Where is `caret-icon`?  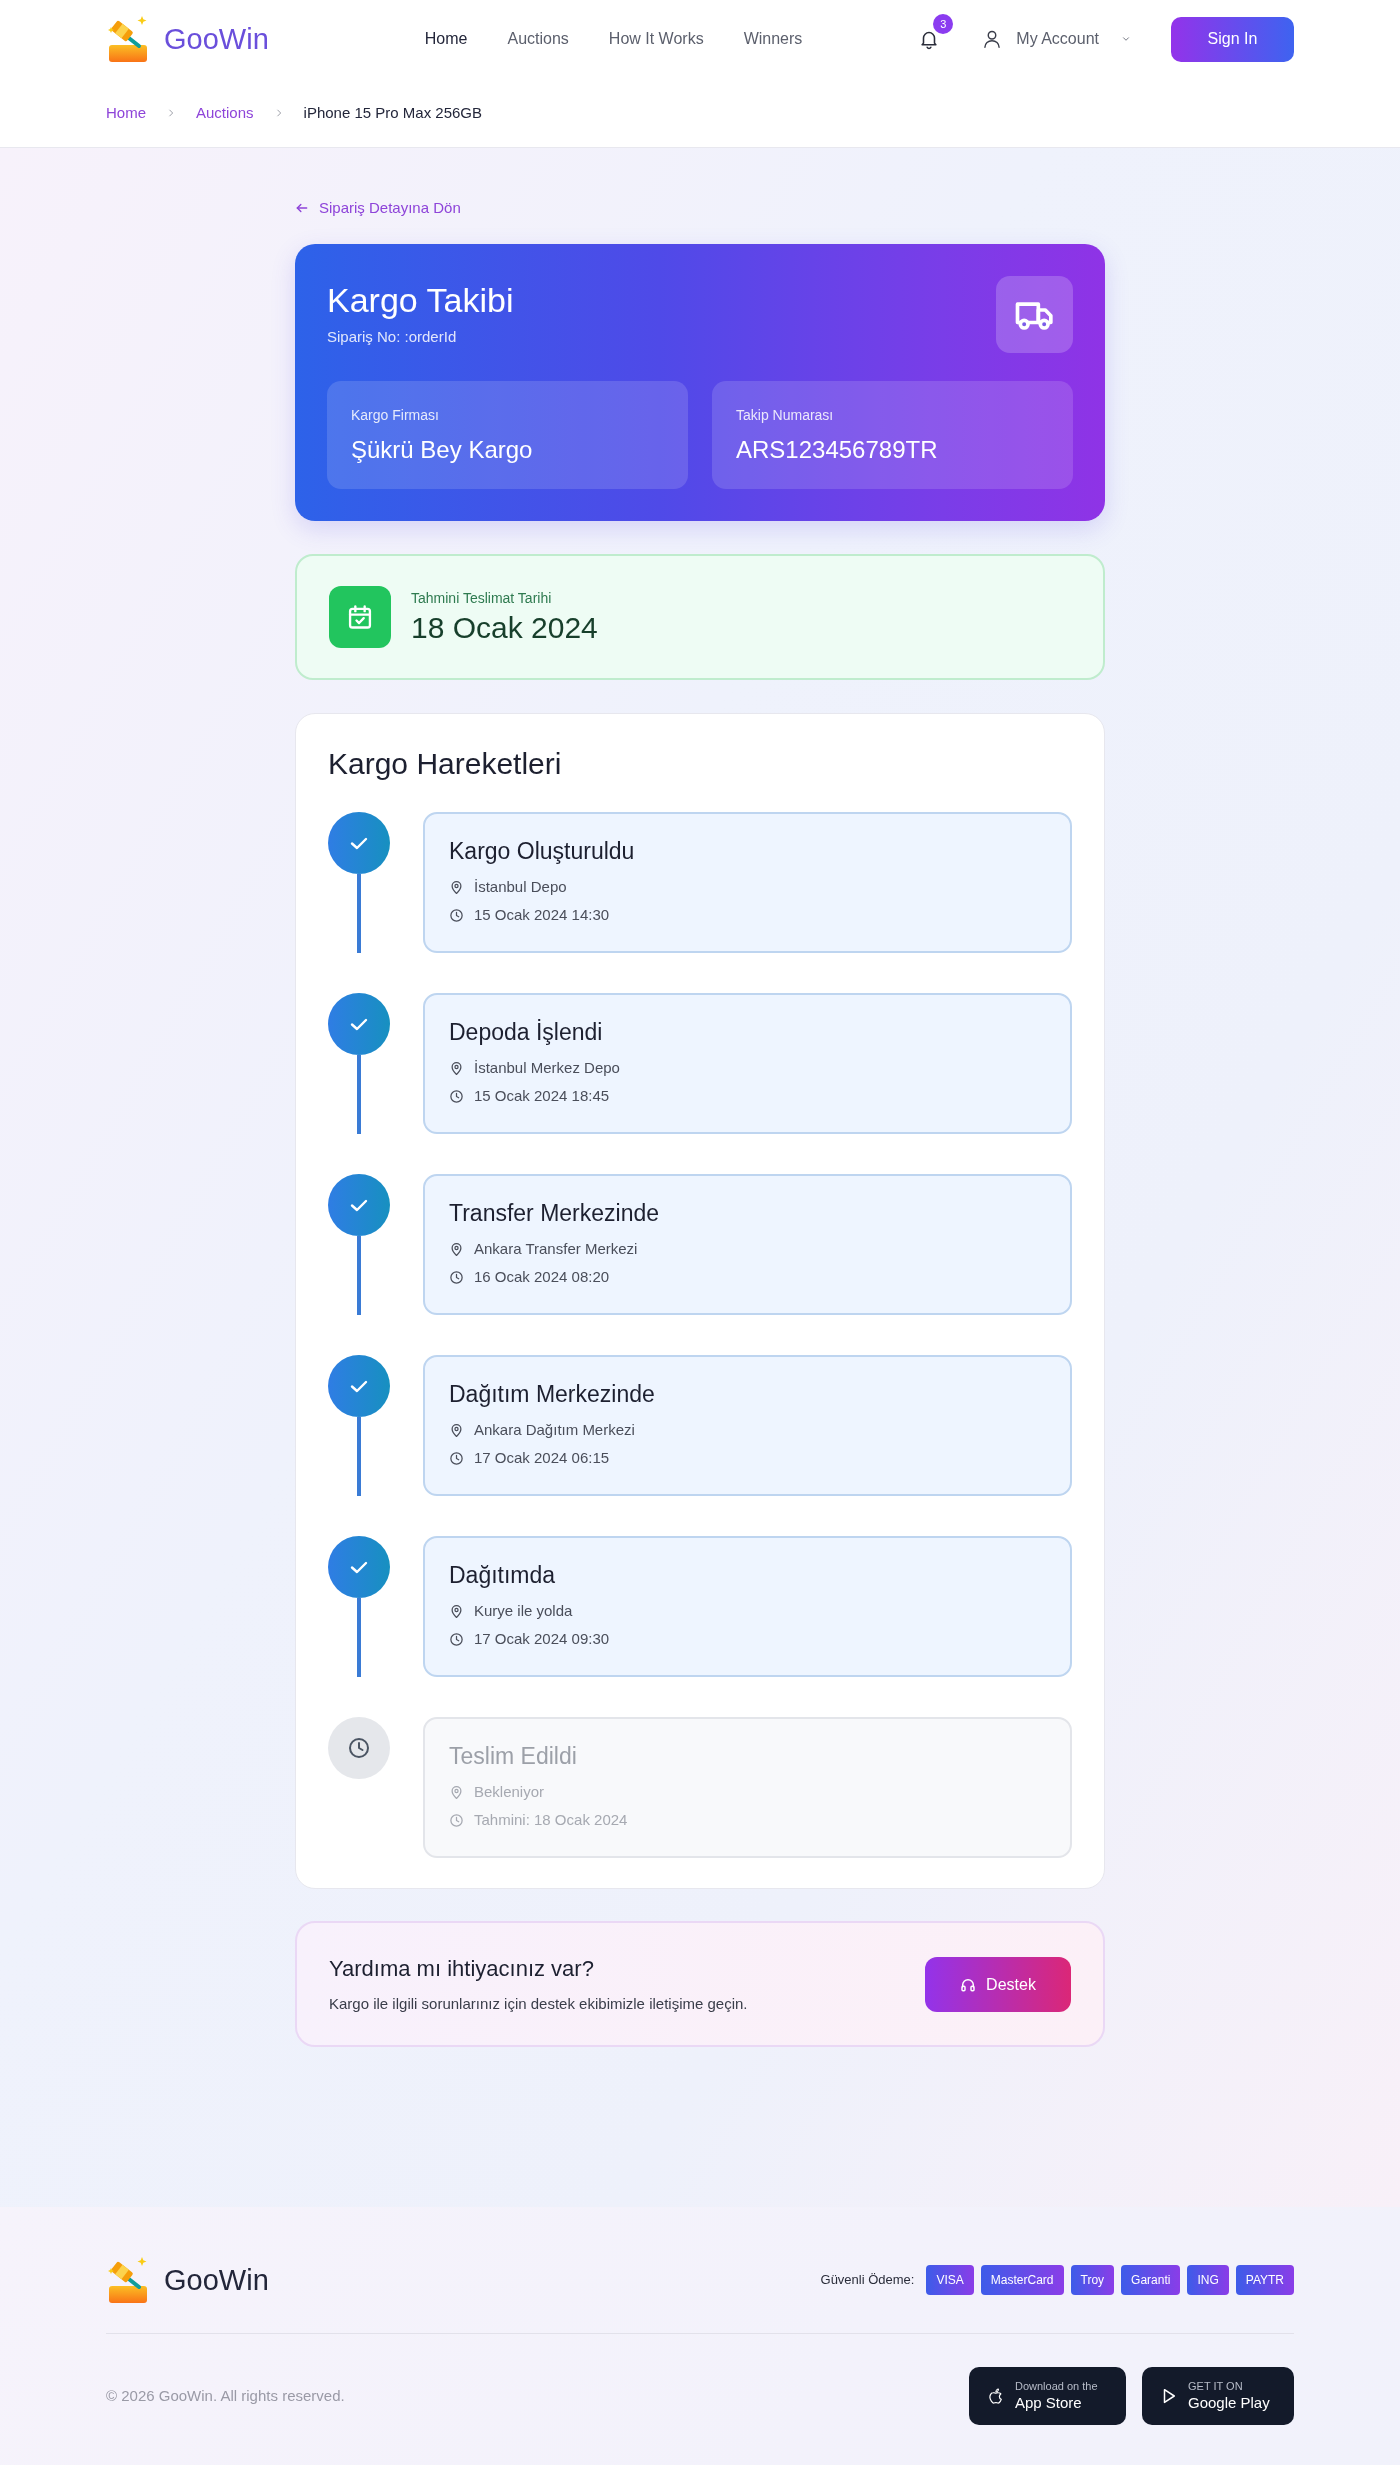
caret-icon is located at coordinates (1126, 39).